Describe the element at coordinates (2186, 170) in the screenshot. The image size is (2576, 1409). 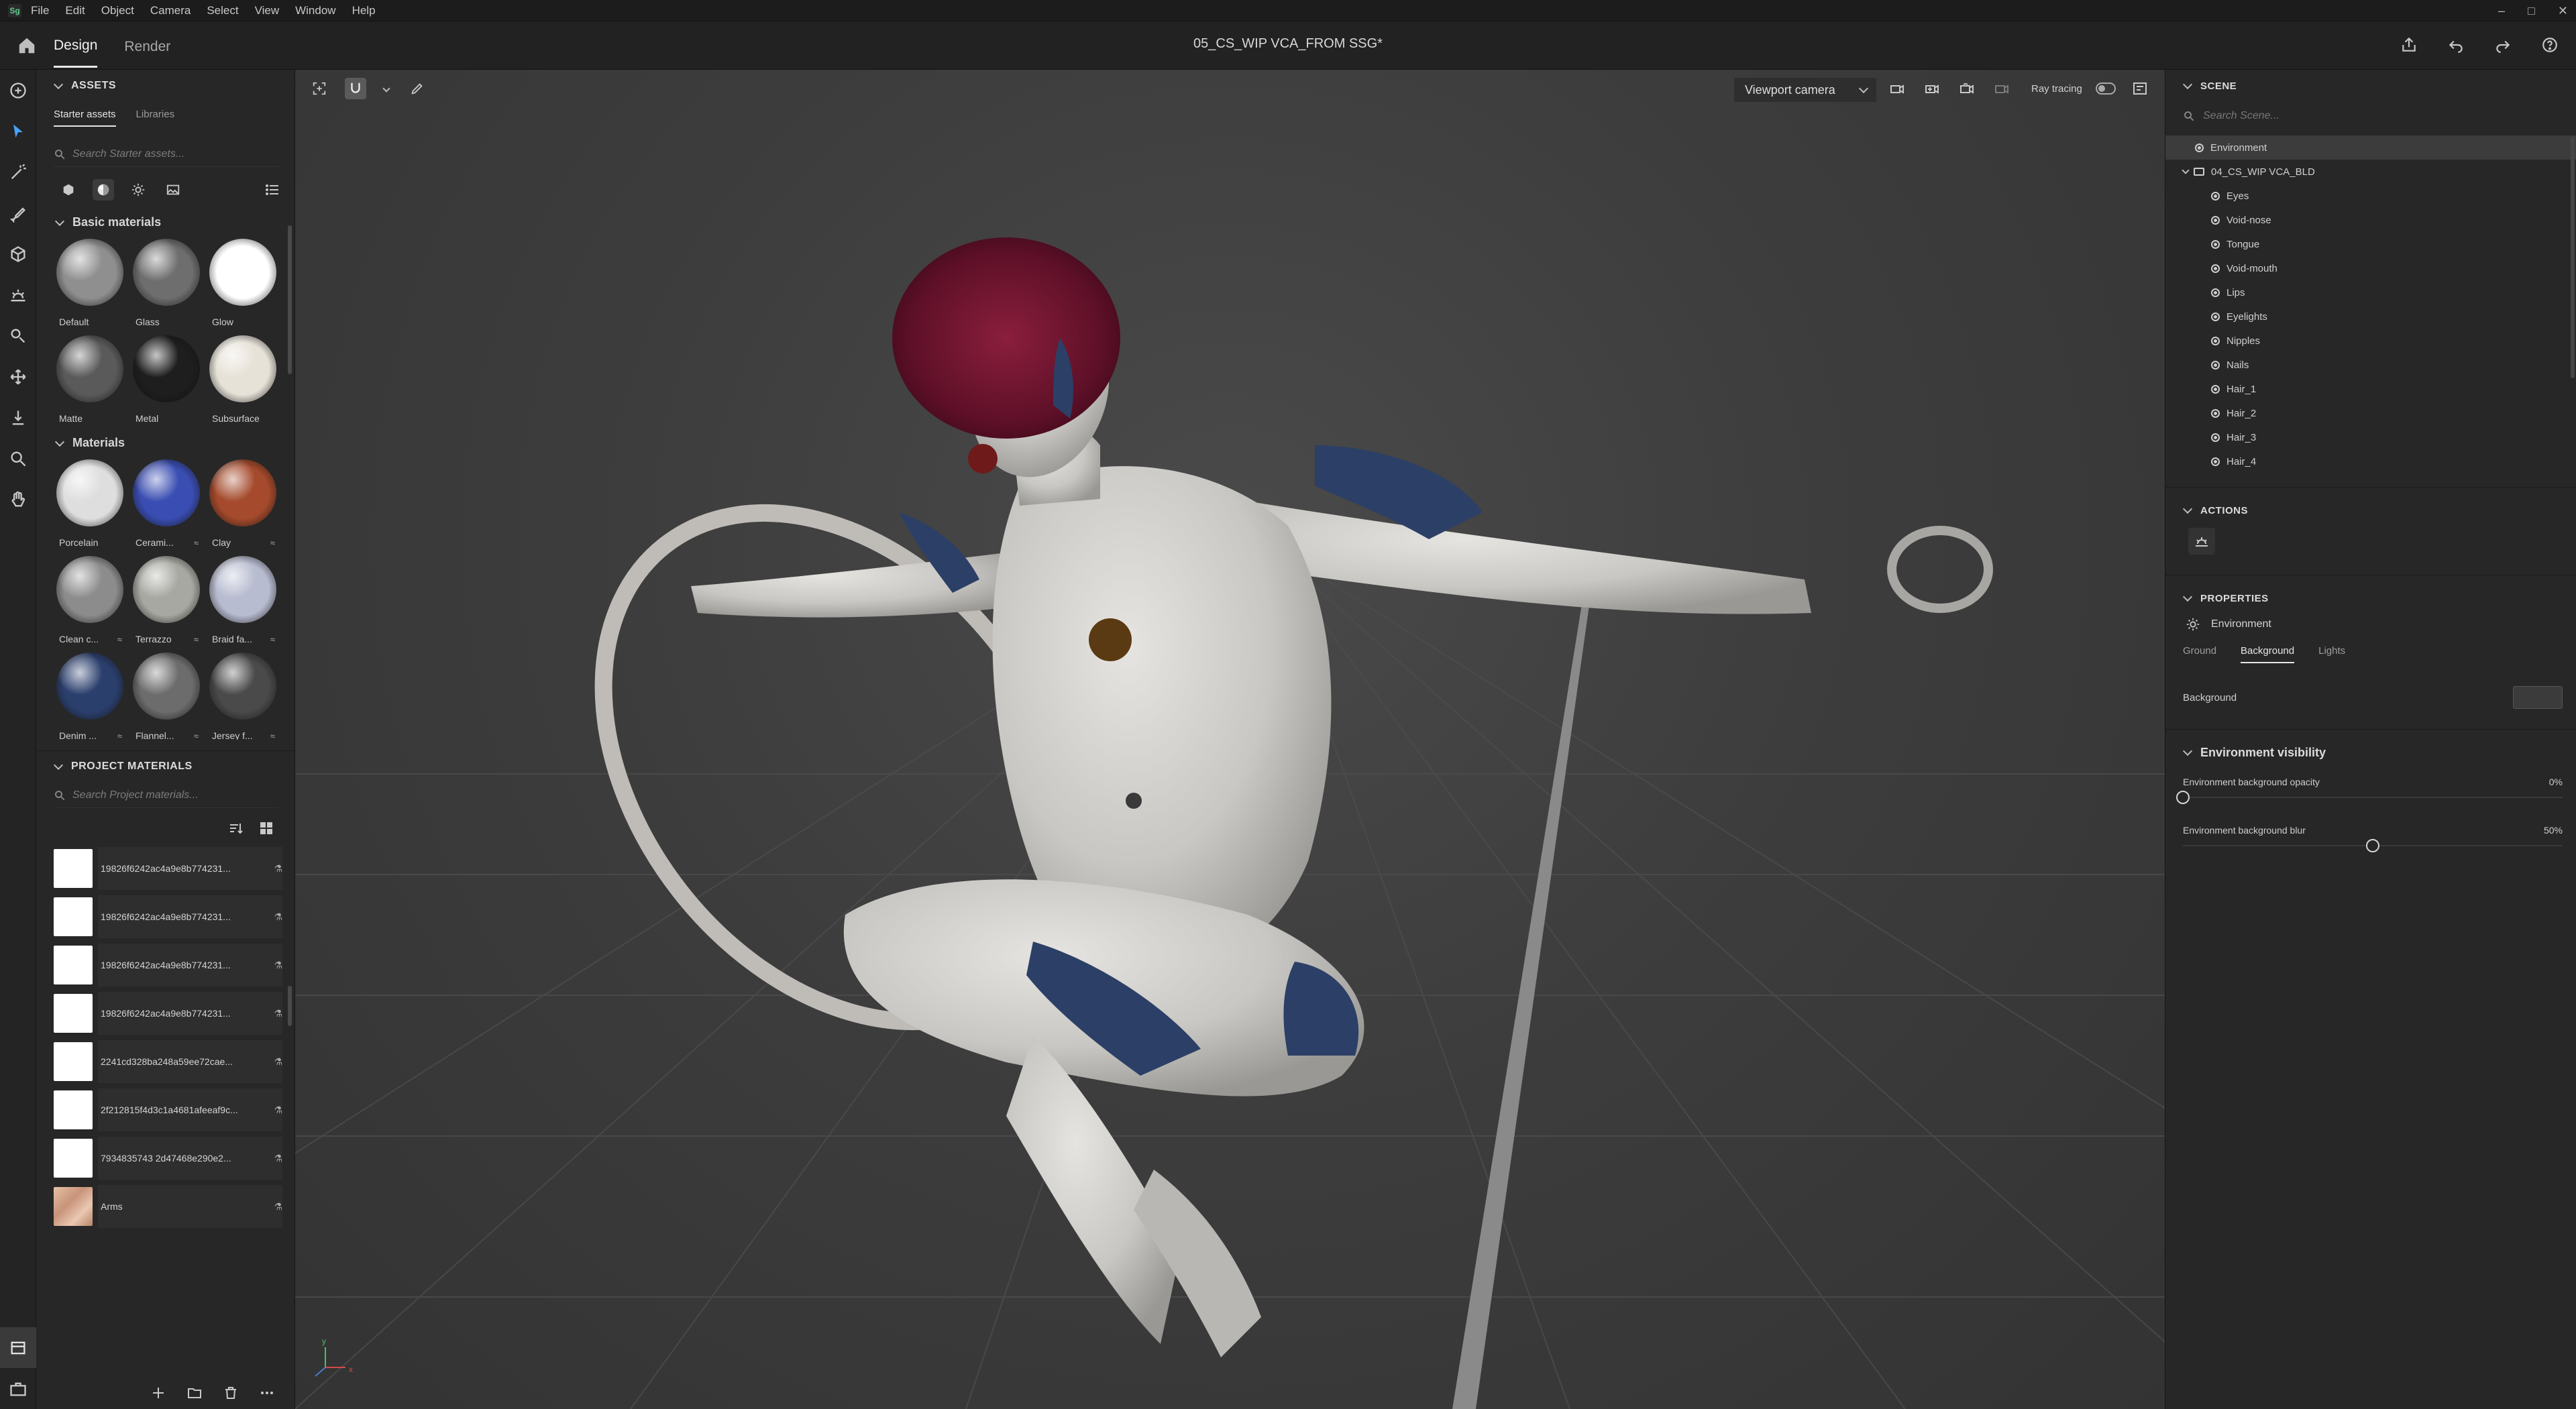
I see `chevron-down-icon` at that location.